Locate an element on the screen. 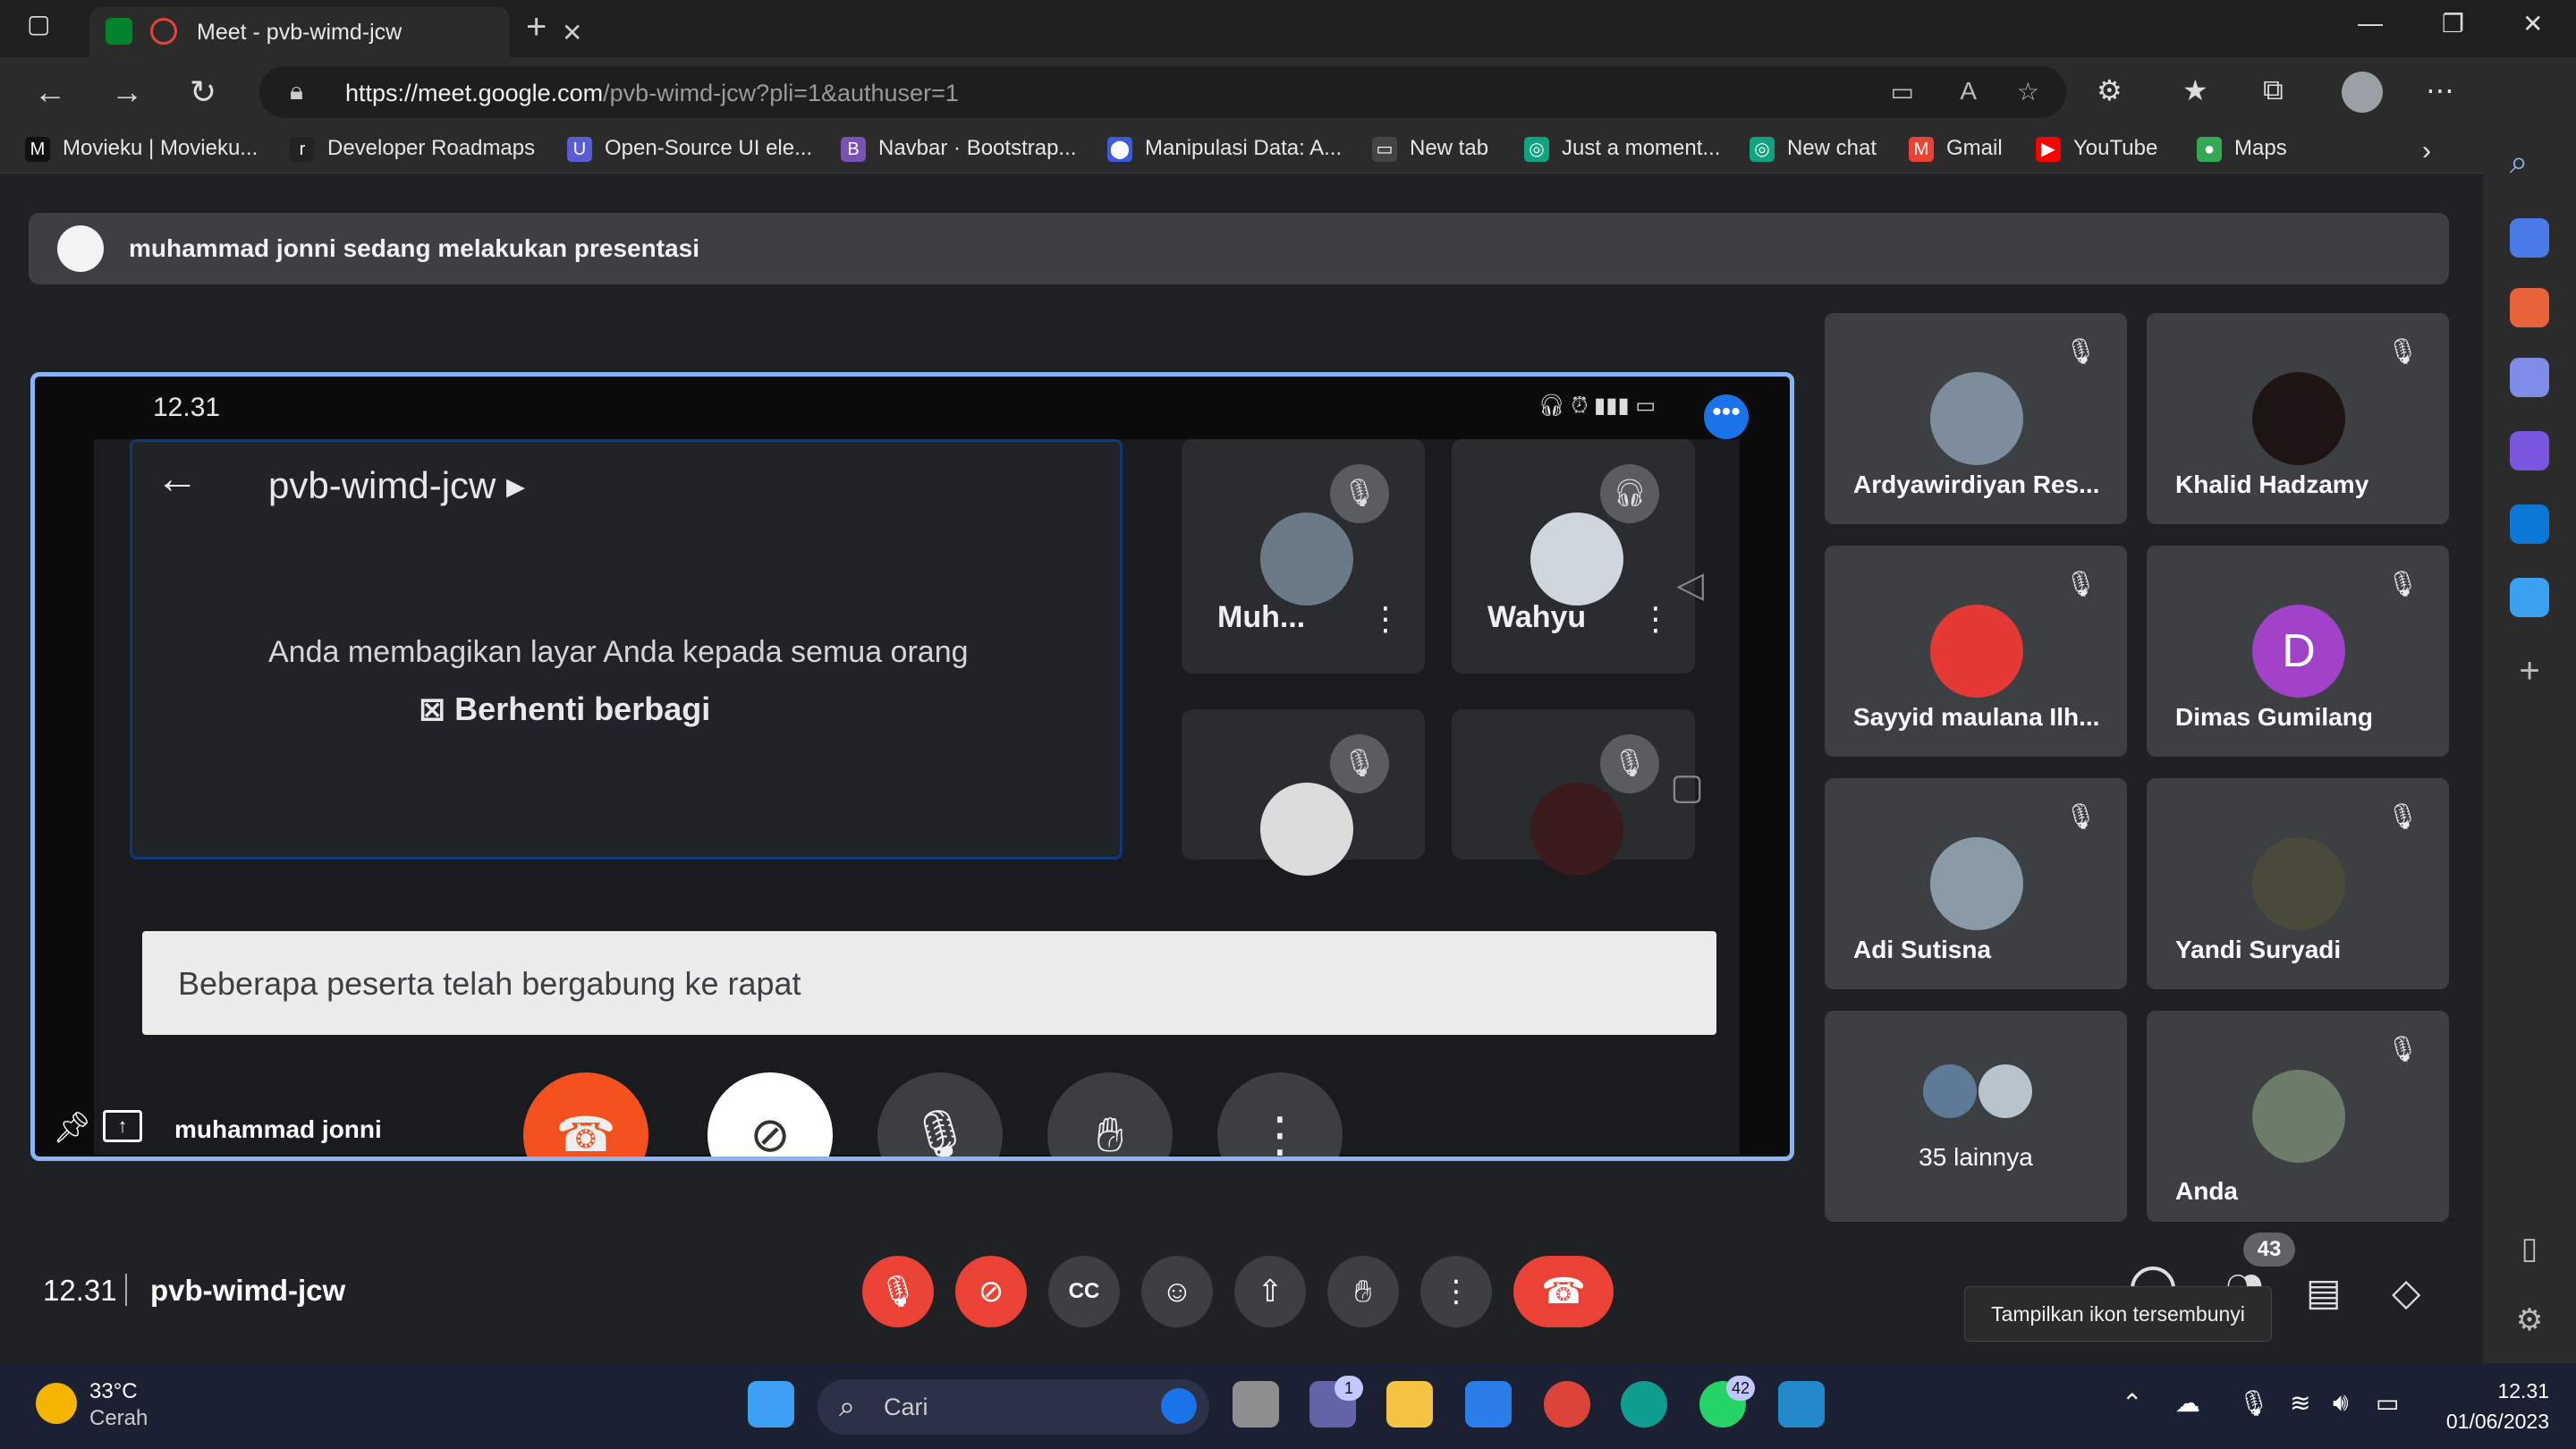 The width and height of the screenshot is (2576, 1449). leave-call-button: ☎ is located at coordinates (1563, 1291).